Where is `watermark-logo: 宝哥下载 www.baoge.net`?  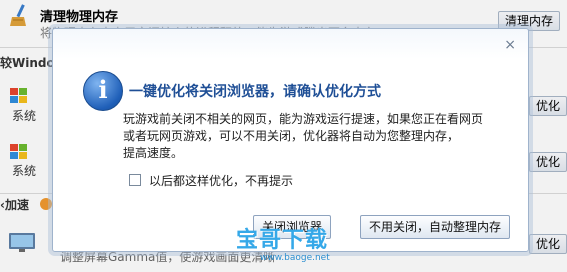 watermark-logo: 宝哥下载 www.baoge.net is located at coordinates (274, 246).